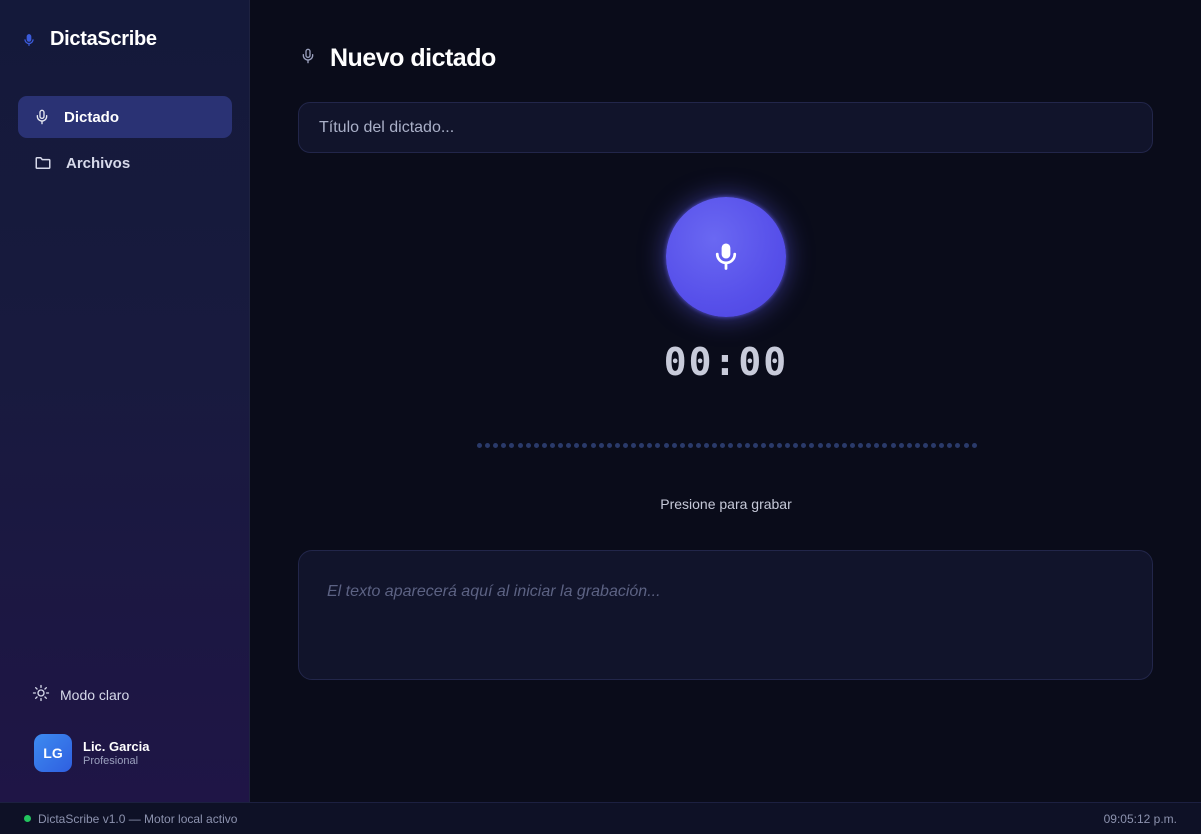  What do you see at coordinates (725, 127) in the screenshot?
I see `title-input` at bounding box center [725, 127].